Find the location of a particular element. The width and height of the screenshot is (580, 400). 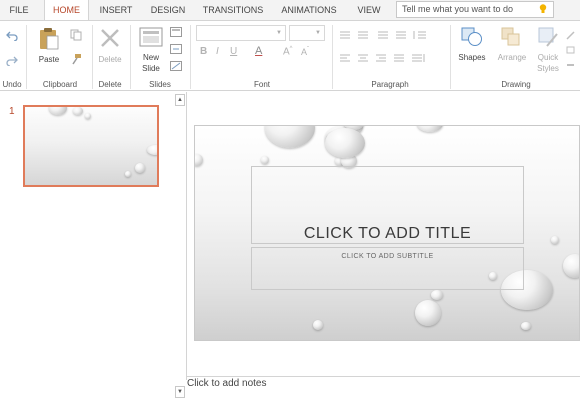

slide-subtitle: CLICK TO ADD SUBTITLE is located at coordinates (387, 256).